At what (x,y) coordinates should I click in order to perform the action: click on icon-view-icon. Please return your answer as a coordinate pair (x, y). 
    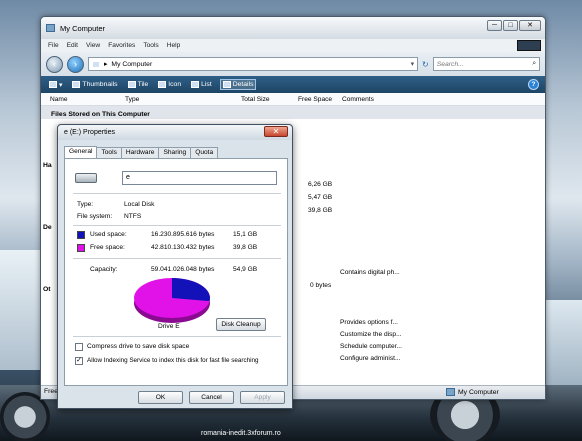
    Looking at the image, I should click on (162, 84).